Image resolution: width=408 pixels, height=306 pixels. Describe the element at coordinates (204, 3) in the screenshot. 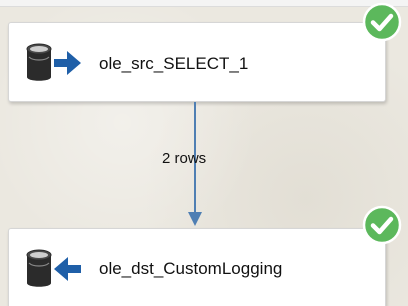

I see `canvas-top-border` at that location.